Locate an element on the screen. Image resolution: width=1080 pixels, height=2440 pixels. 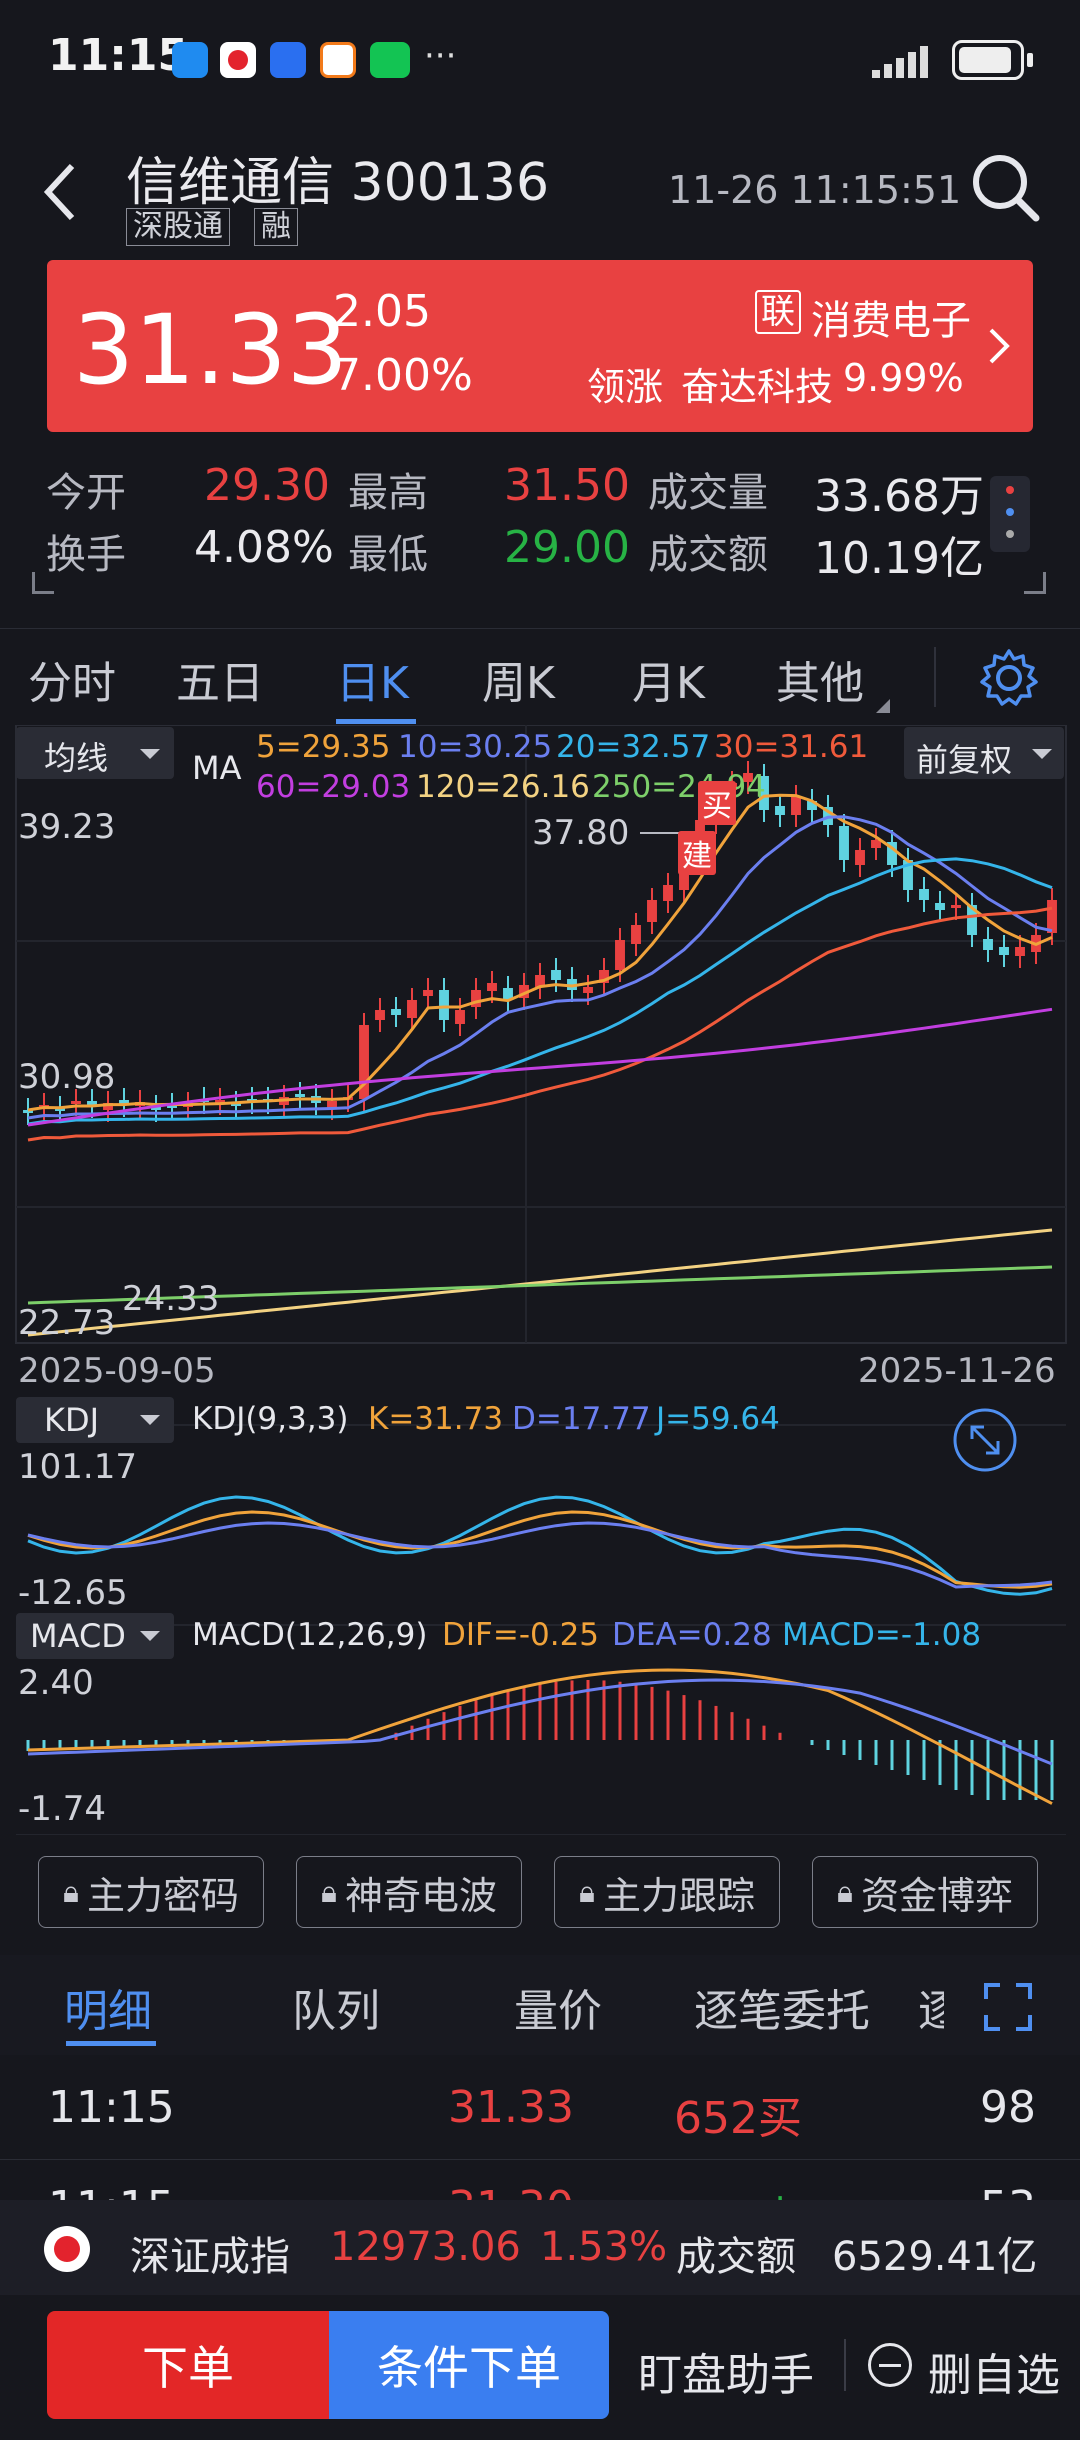
tab-five-day: 五日 is located at coordinates (220, 679).